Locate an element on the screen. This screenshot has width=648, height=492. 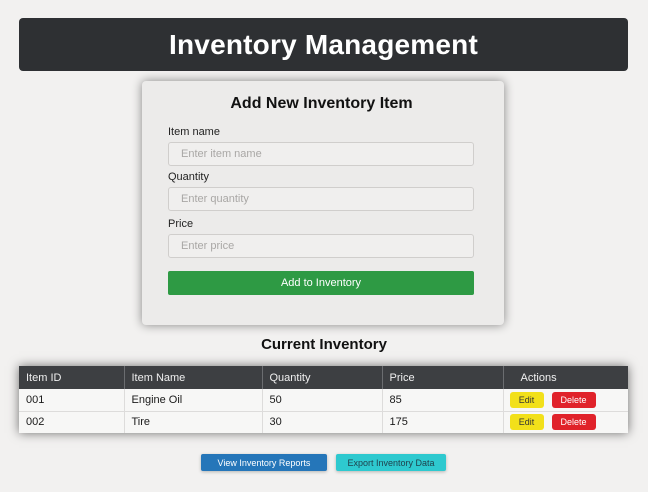
page-title: Inventory Management is located at coordinates (323, 44).